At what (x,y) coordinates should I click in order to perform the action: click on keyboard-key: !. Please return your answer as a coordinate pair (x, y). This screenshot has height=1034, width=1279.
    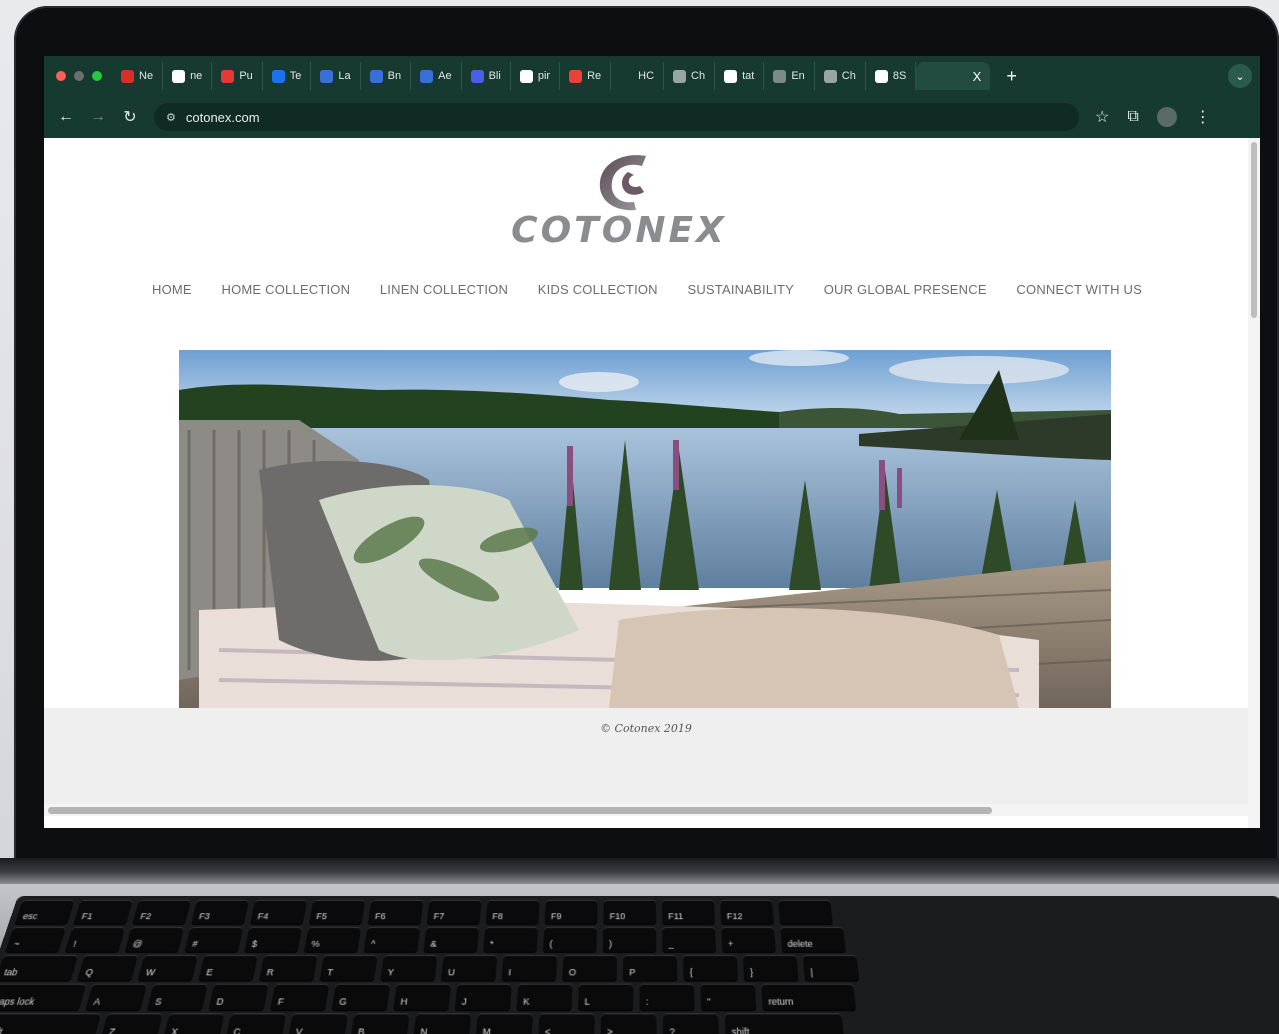
    Looking at the image, I should click on (95, 939).